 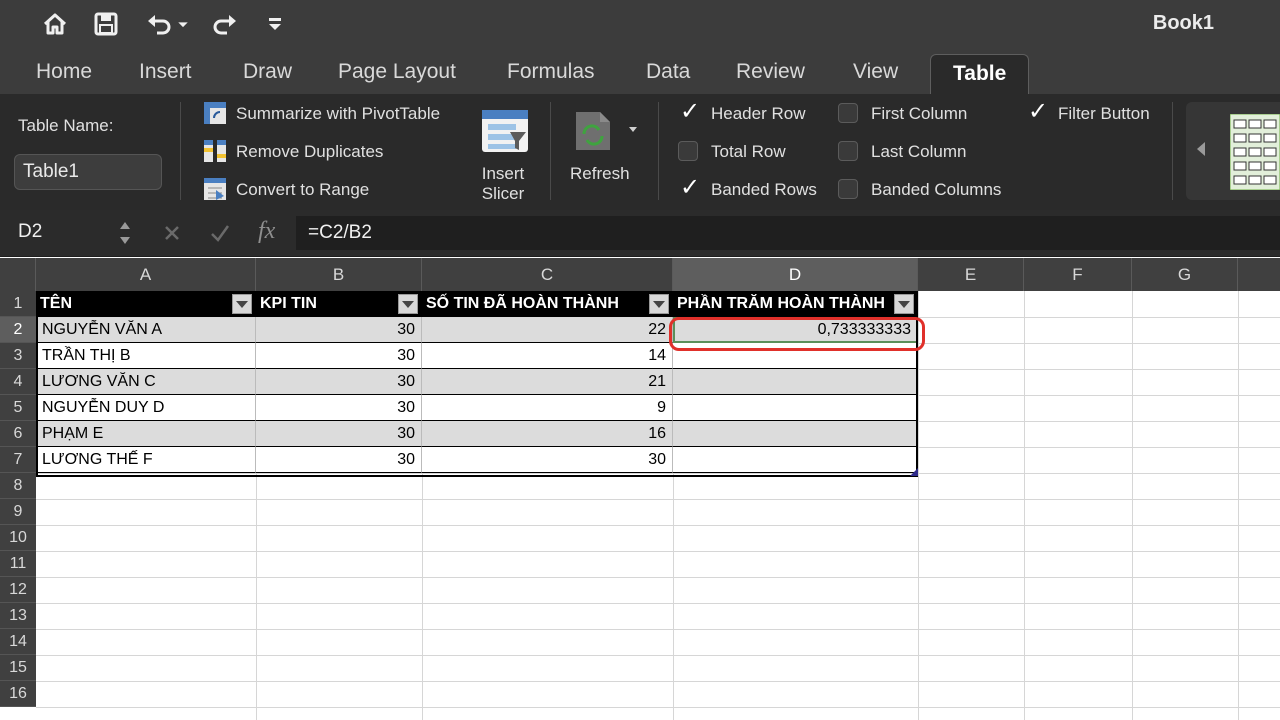 I want to click on table-header-cell: TÊN, so click(x=146, y=304).